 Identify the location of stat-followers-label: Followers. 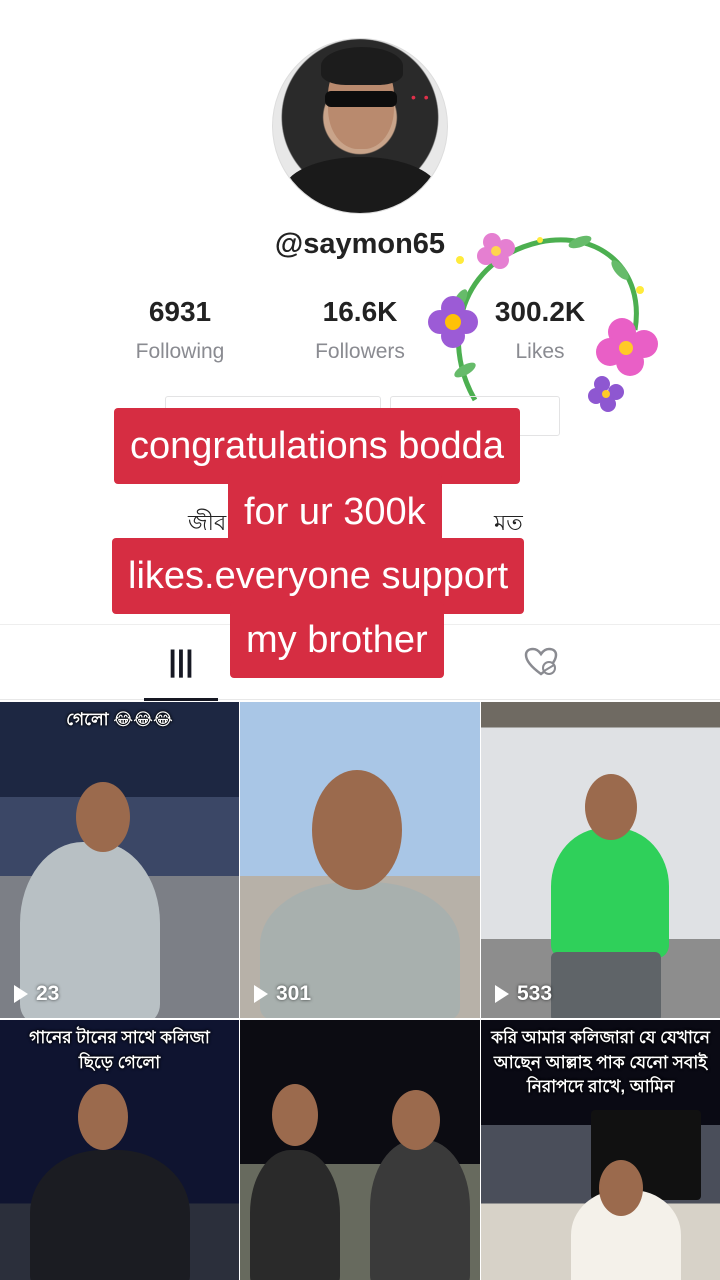
(360, 351).